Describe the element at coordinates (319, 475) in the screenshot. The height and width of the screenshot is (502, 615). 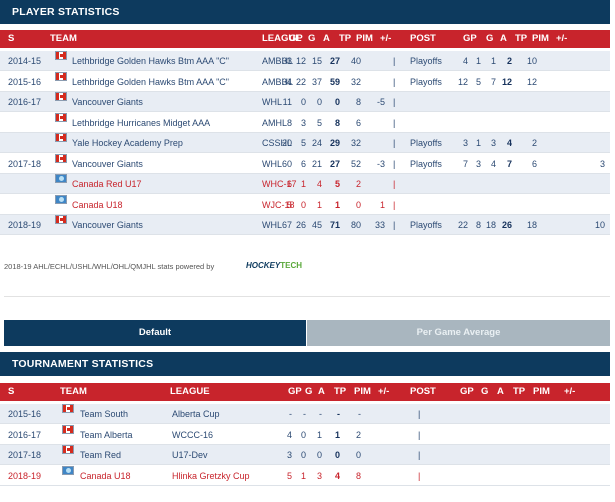
I see `stat-a: 3` at that location.